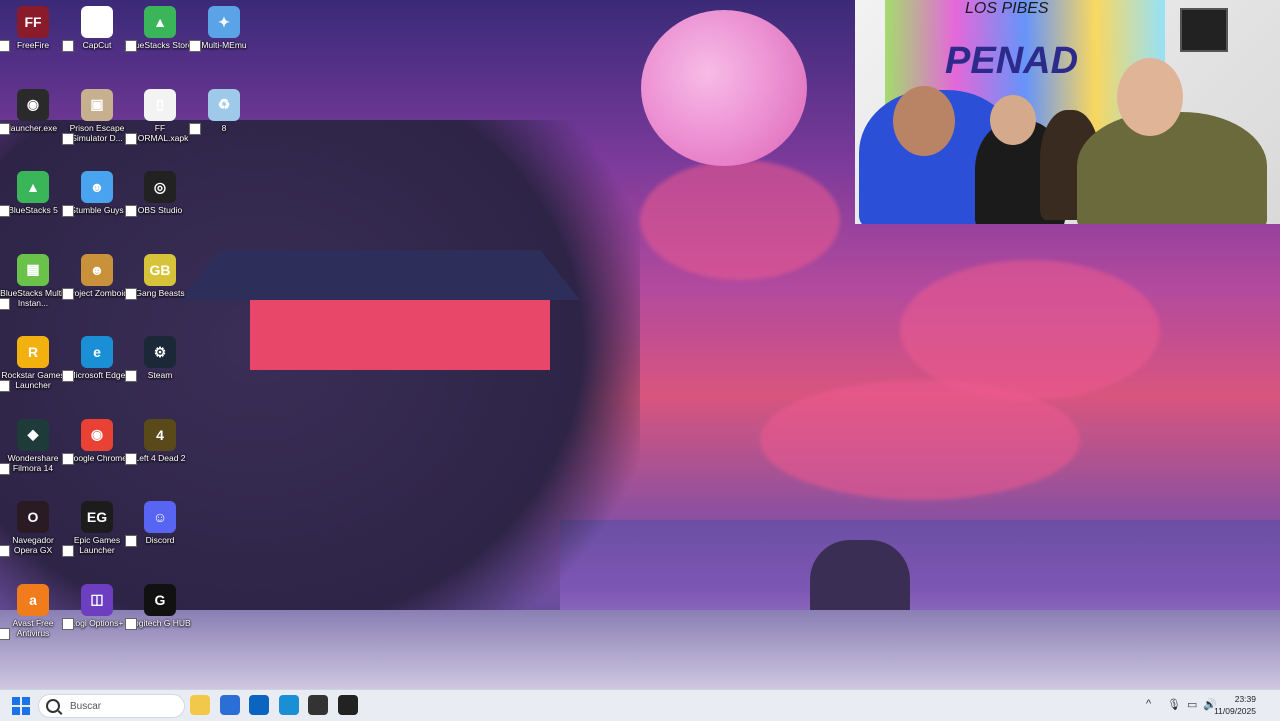  I want to click on desktop-icon: ▲ BlueStacks Store, so click(159, 29).